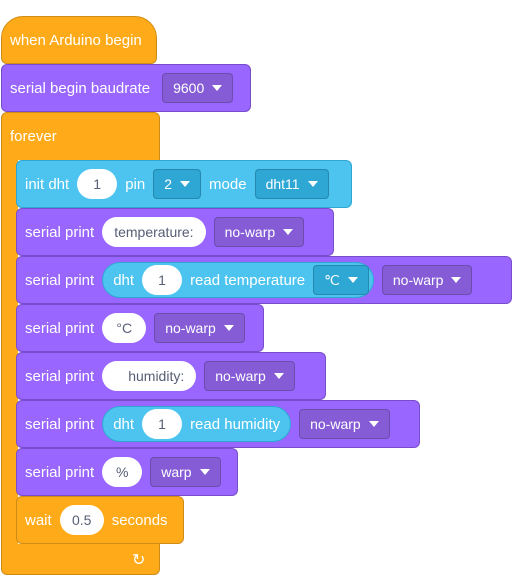 Image resolution: width=512 pixels, height=575 pixels. I want to click on serial-print-block: serial print humidity: no-warp, so click(171, 376).